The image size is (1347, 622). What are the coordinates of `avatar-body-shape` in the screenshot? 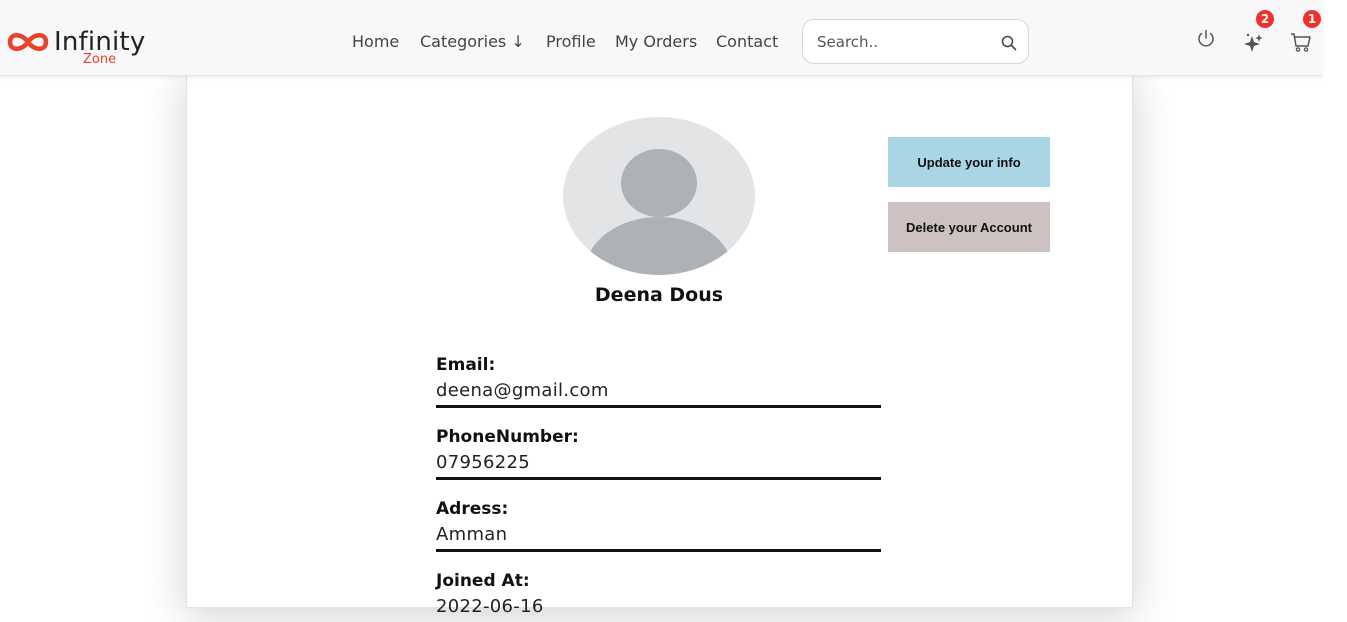 It's located at (659, 246).